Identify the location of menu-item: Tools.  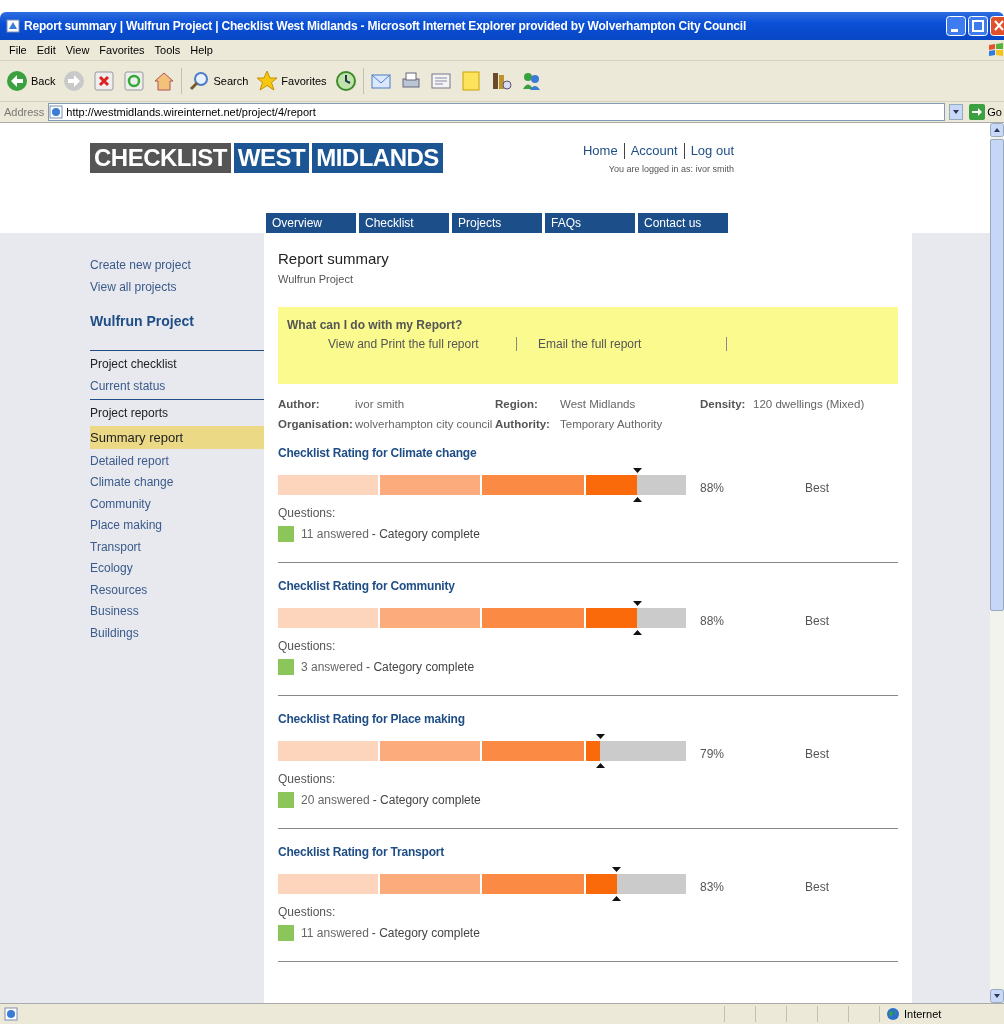
(167, 50).